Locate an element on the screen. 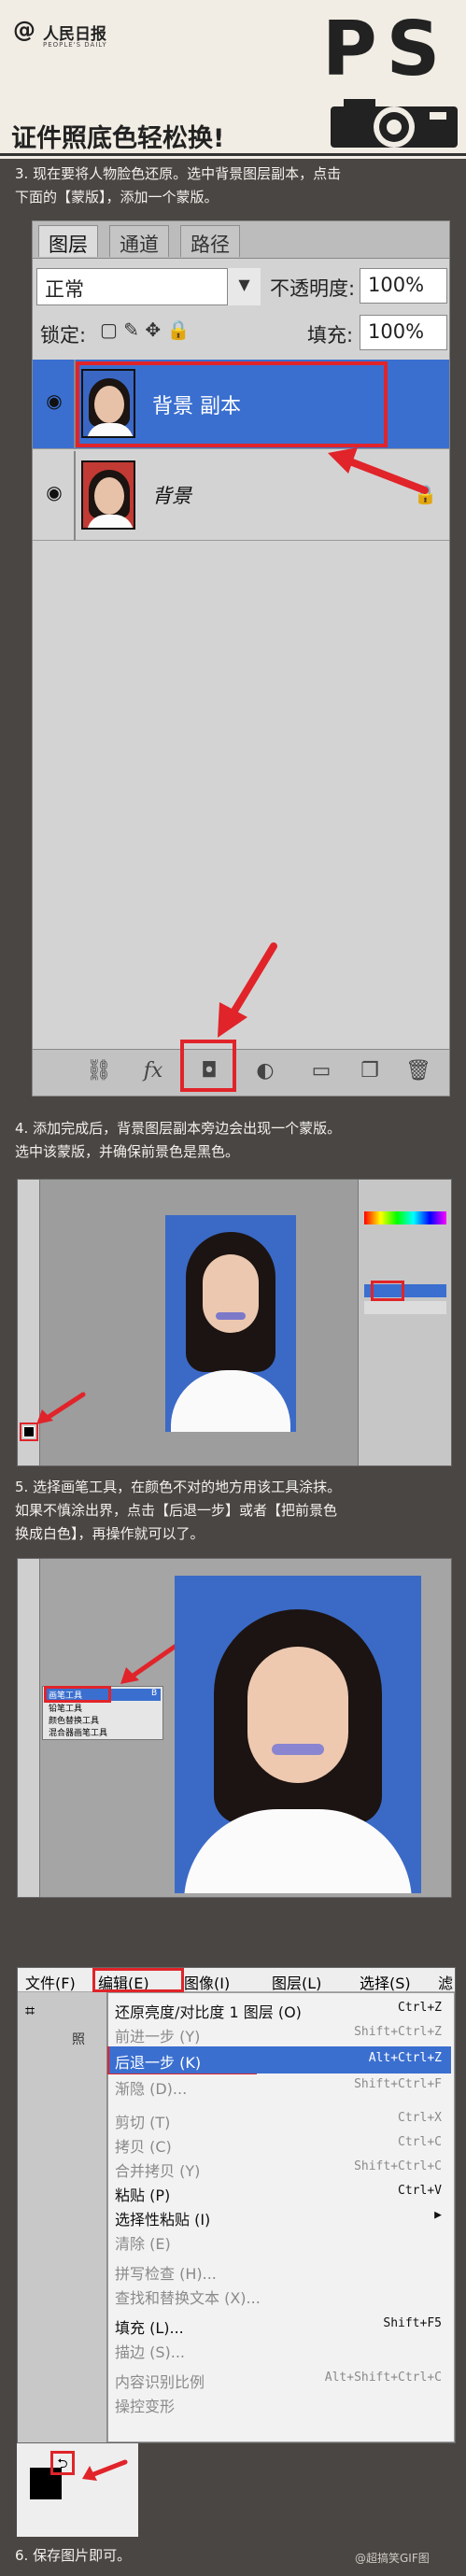 The height and width of the screenshot is (2576, 466). caption-line: 如果不慎涂出界，点击【后退一步】或者【把前景色 is located at coordinates (177, 1510).